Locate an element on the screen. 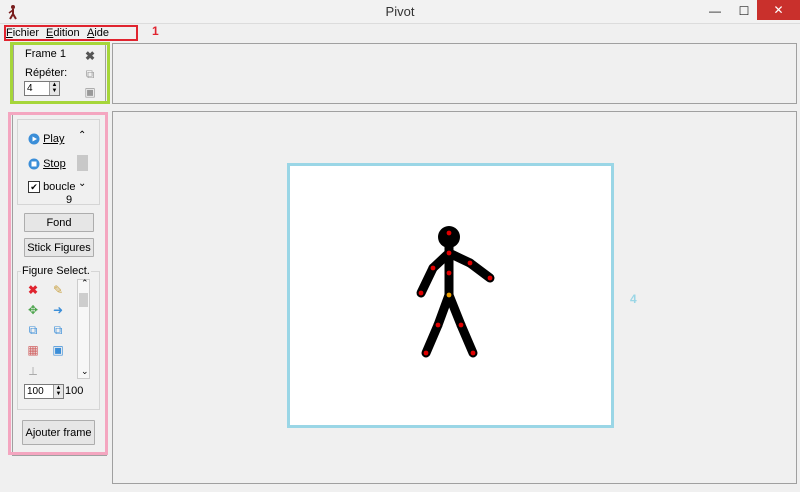 Image resolution: width=800 pixels, height=492 pixels. maximize-icon: ☐ is located at coordinates (744, 11).